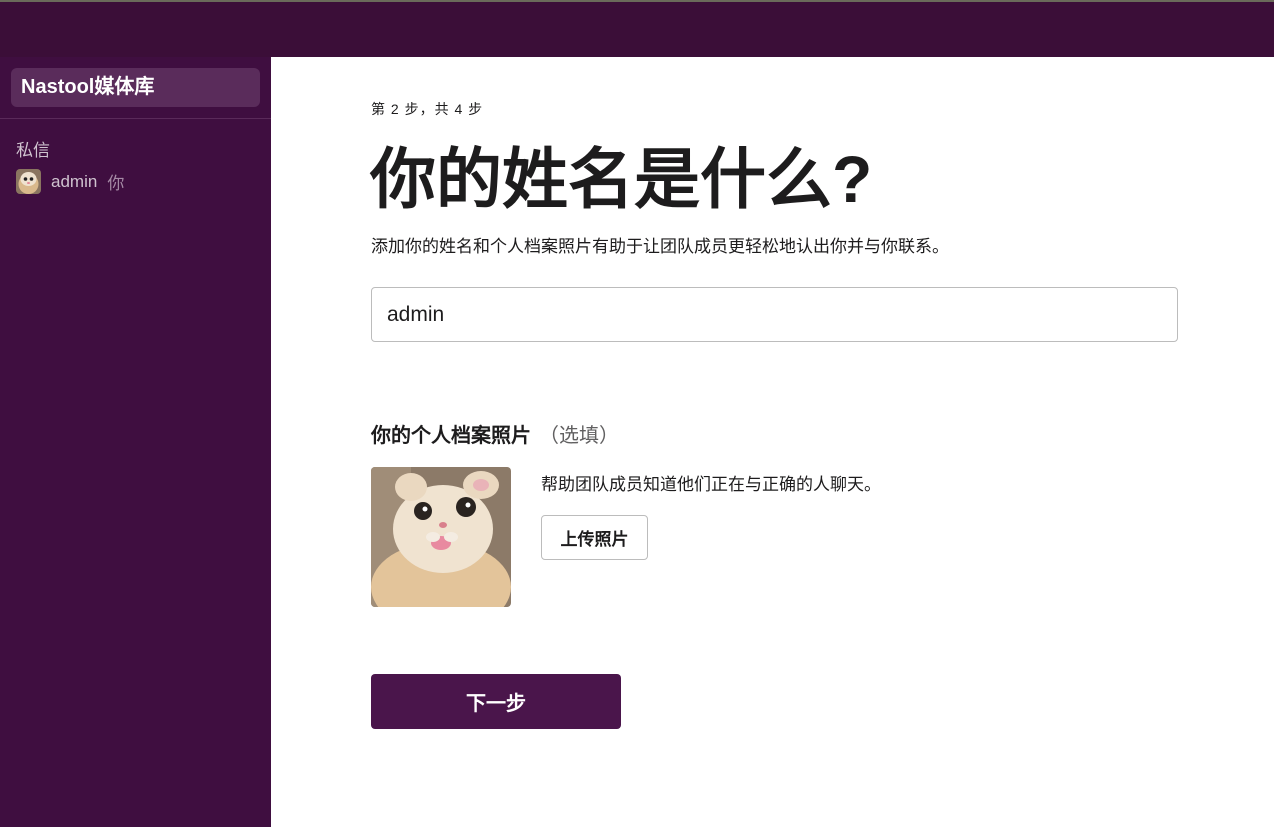 The height and width of the screenshot is (827, 1274). What do you see at coordinates (135, 177) in the screenshot?
I see `sidebar-item-admin: admin 你` at bounding box center [135, 177].